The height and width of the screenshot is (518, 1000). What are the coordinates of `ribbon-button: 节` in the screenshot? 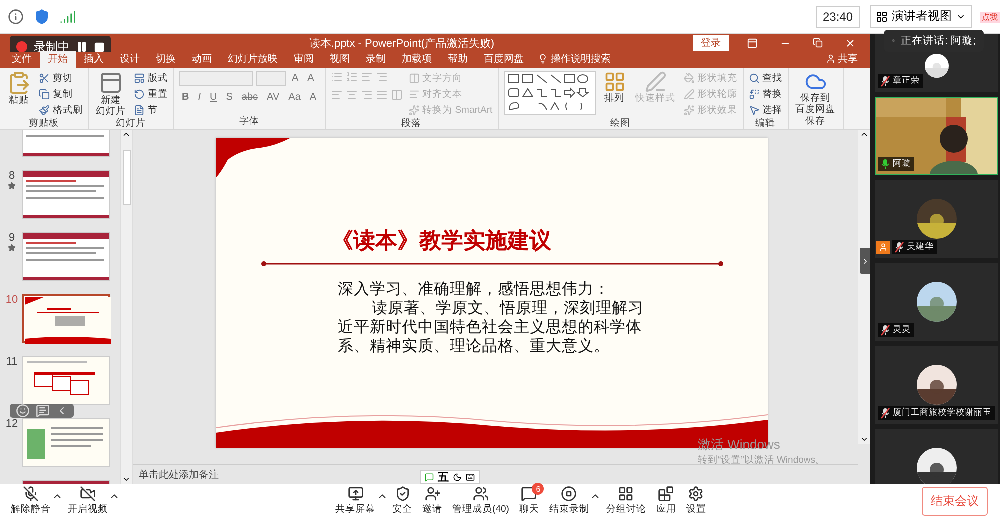 It's located at (151, 110).